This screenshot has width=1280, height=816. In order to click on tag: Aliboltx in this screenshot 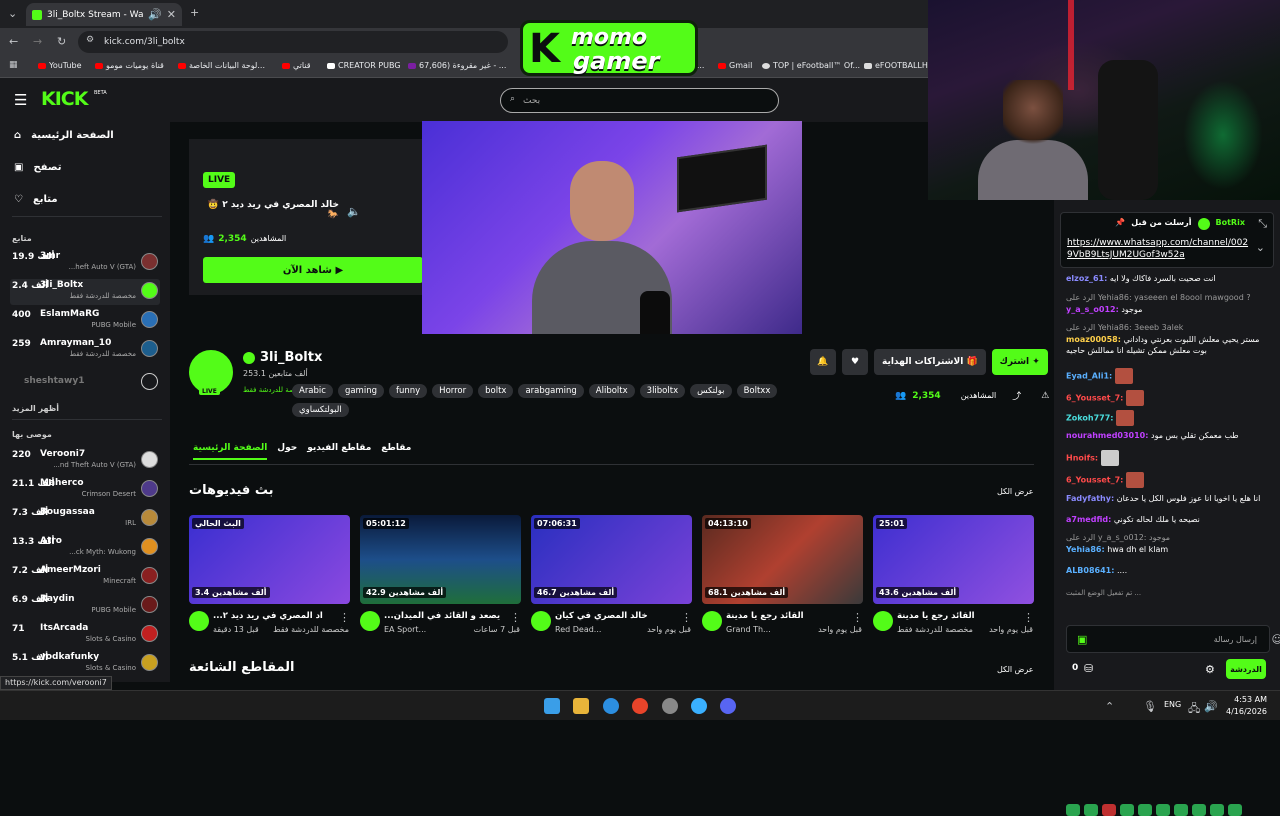, I will do `click(611, 391)`.